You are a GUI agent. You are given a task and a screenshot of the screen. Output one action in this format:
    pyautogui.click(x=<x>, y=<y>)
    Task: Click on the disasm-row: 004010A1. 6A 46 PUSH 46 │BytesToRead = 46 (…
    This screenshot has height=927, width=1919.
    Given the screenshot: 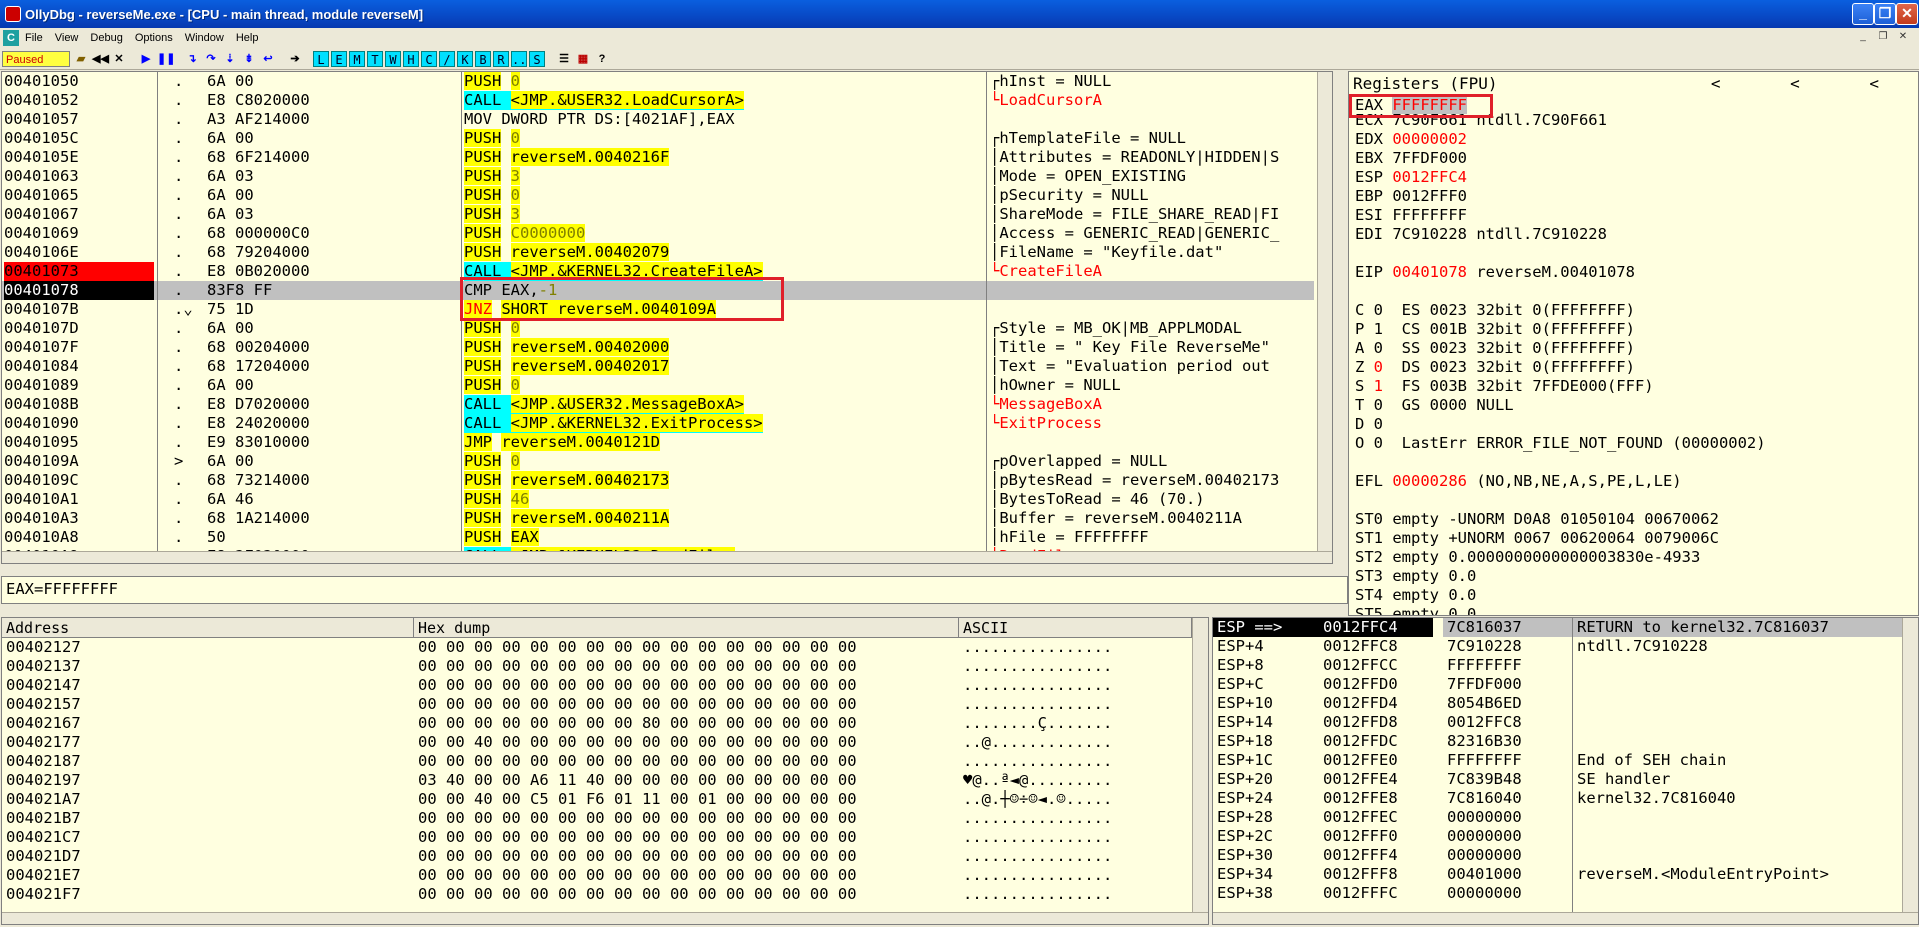 What is the action you would take?
    pyautogui.click(x=658, y=499)
    